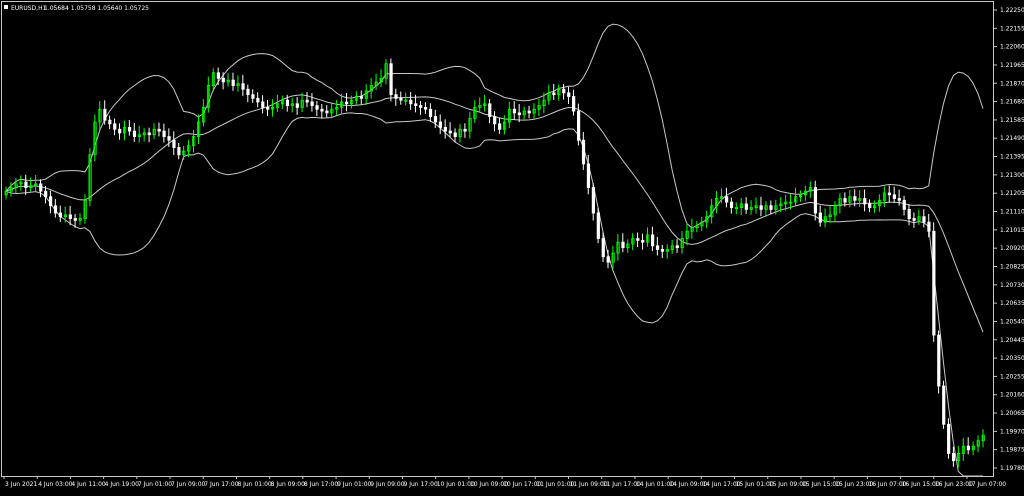 The image size is (1024, 496). What do you see at coordinates (122, 484) in the screenshot?
I see `x-tick-label: 4 Jun 19:00` at bounding box center [122, 484].